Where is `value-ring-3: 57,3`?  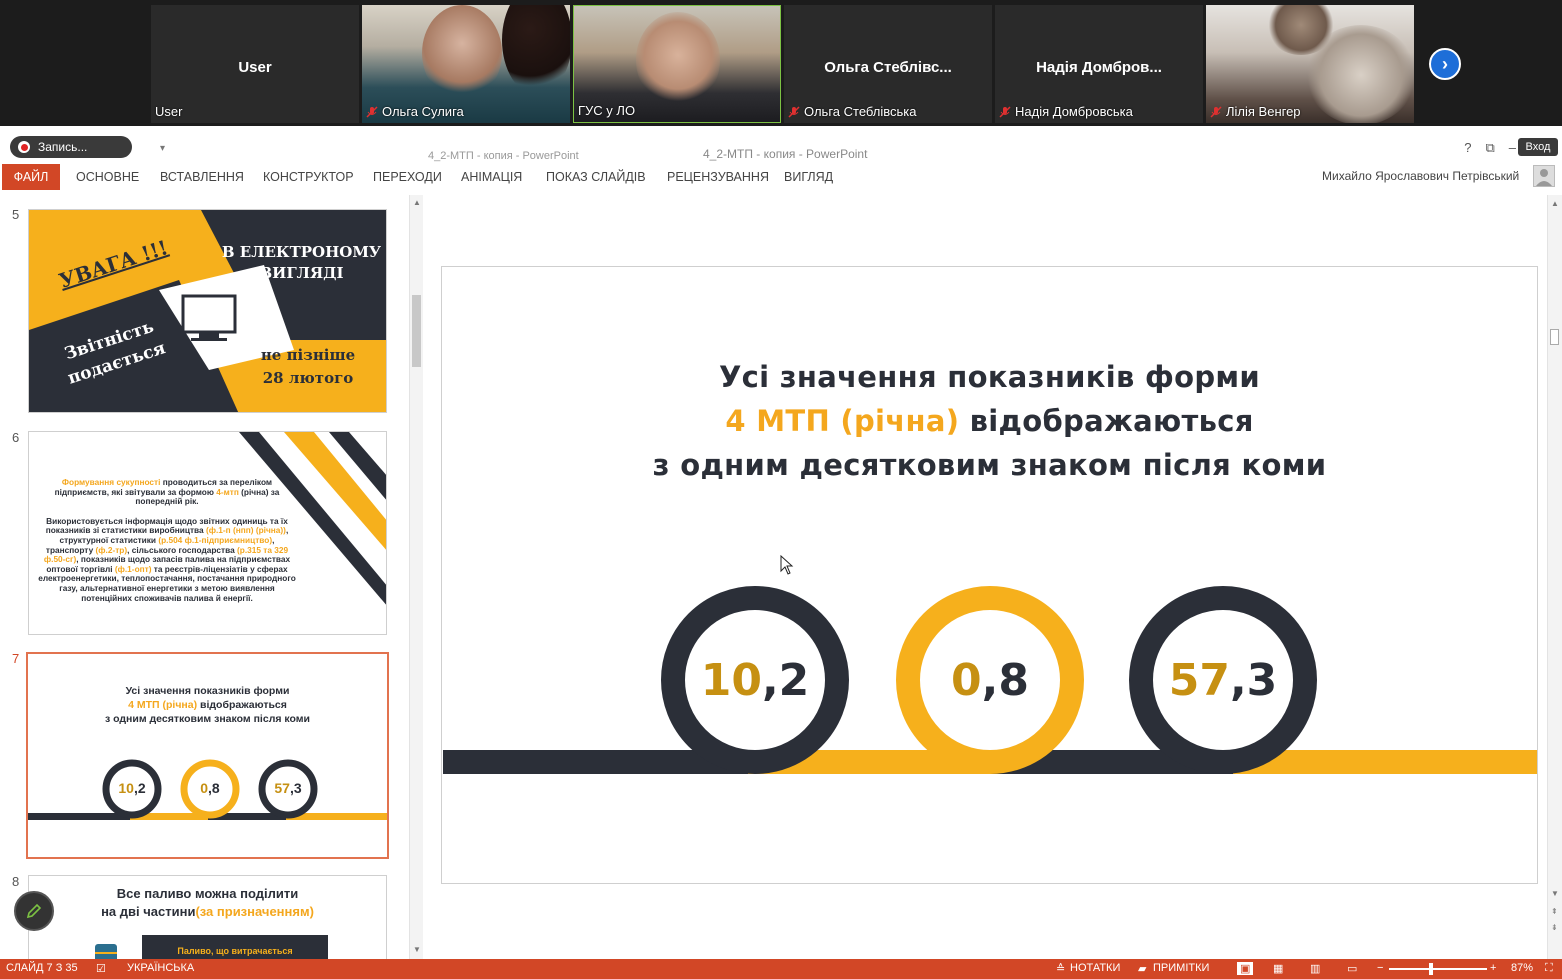
value-ring-3: 57,3 is located at coordinates (1223, 680).